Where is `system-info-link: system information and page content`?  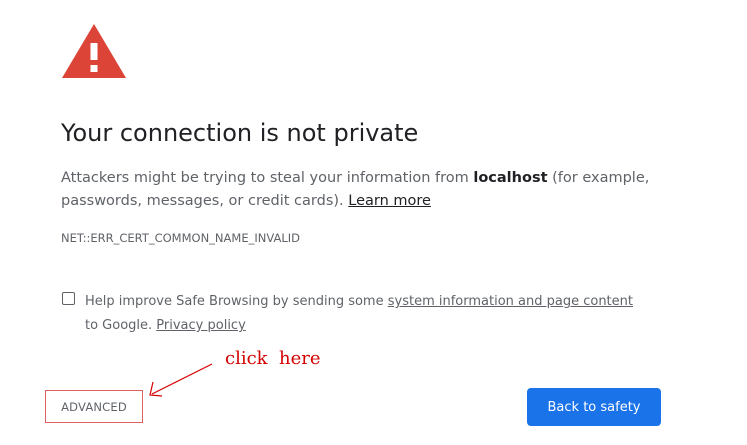
system-info-link: system information and page content is located at coordinates (510, 301).